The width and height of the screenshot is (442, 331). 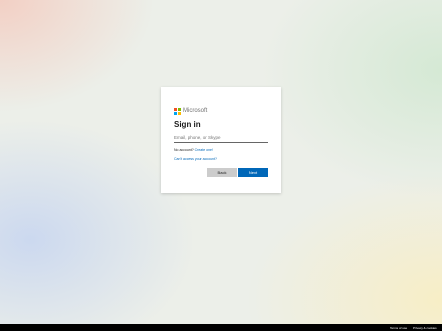 I want to click on brand-header: Microsoft, so click(x=221, y=111).